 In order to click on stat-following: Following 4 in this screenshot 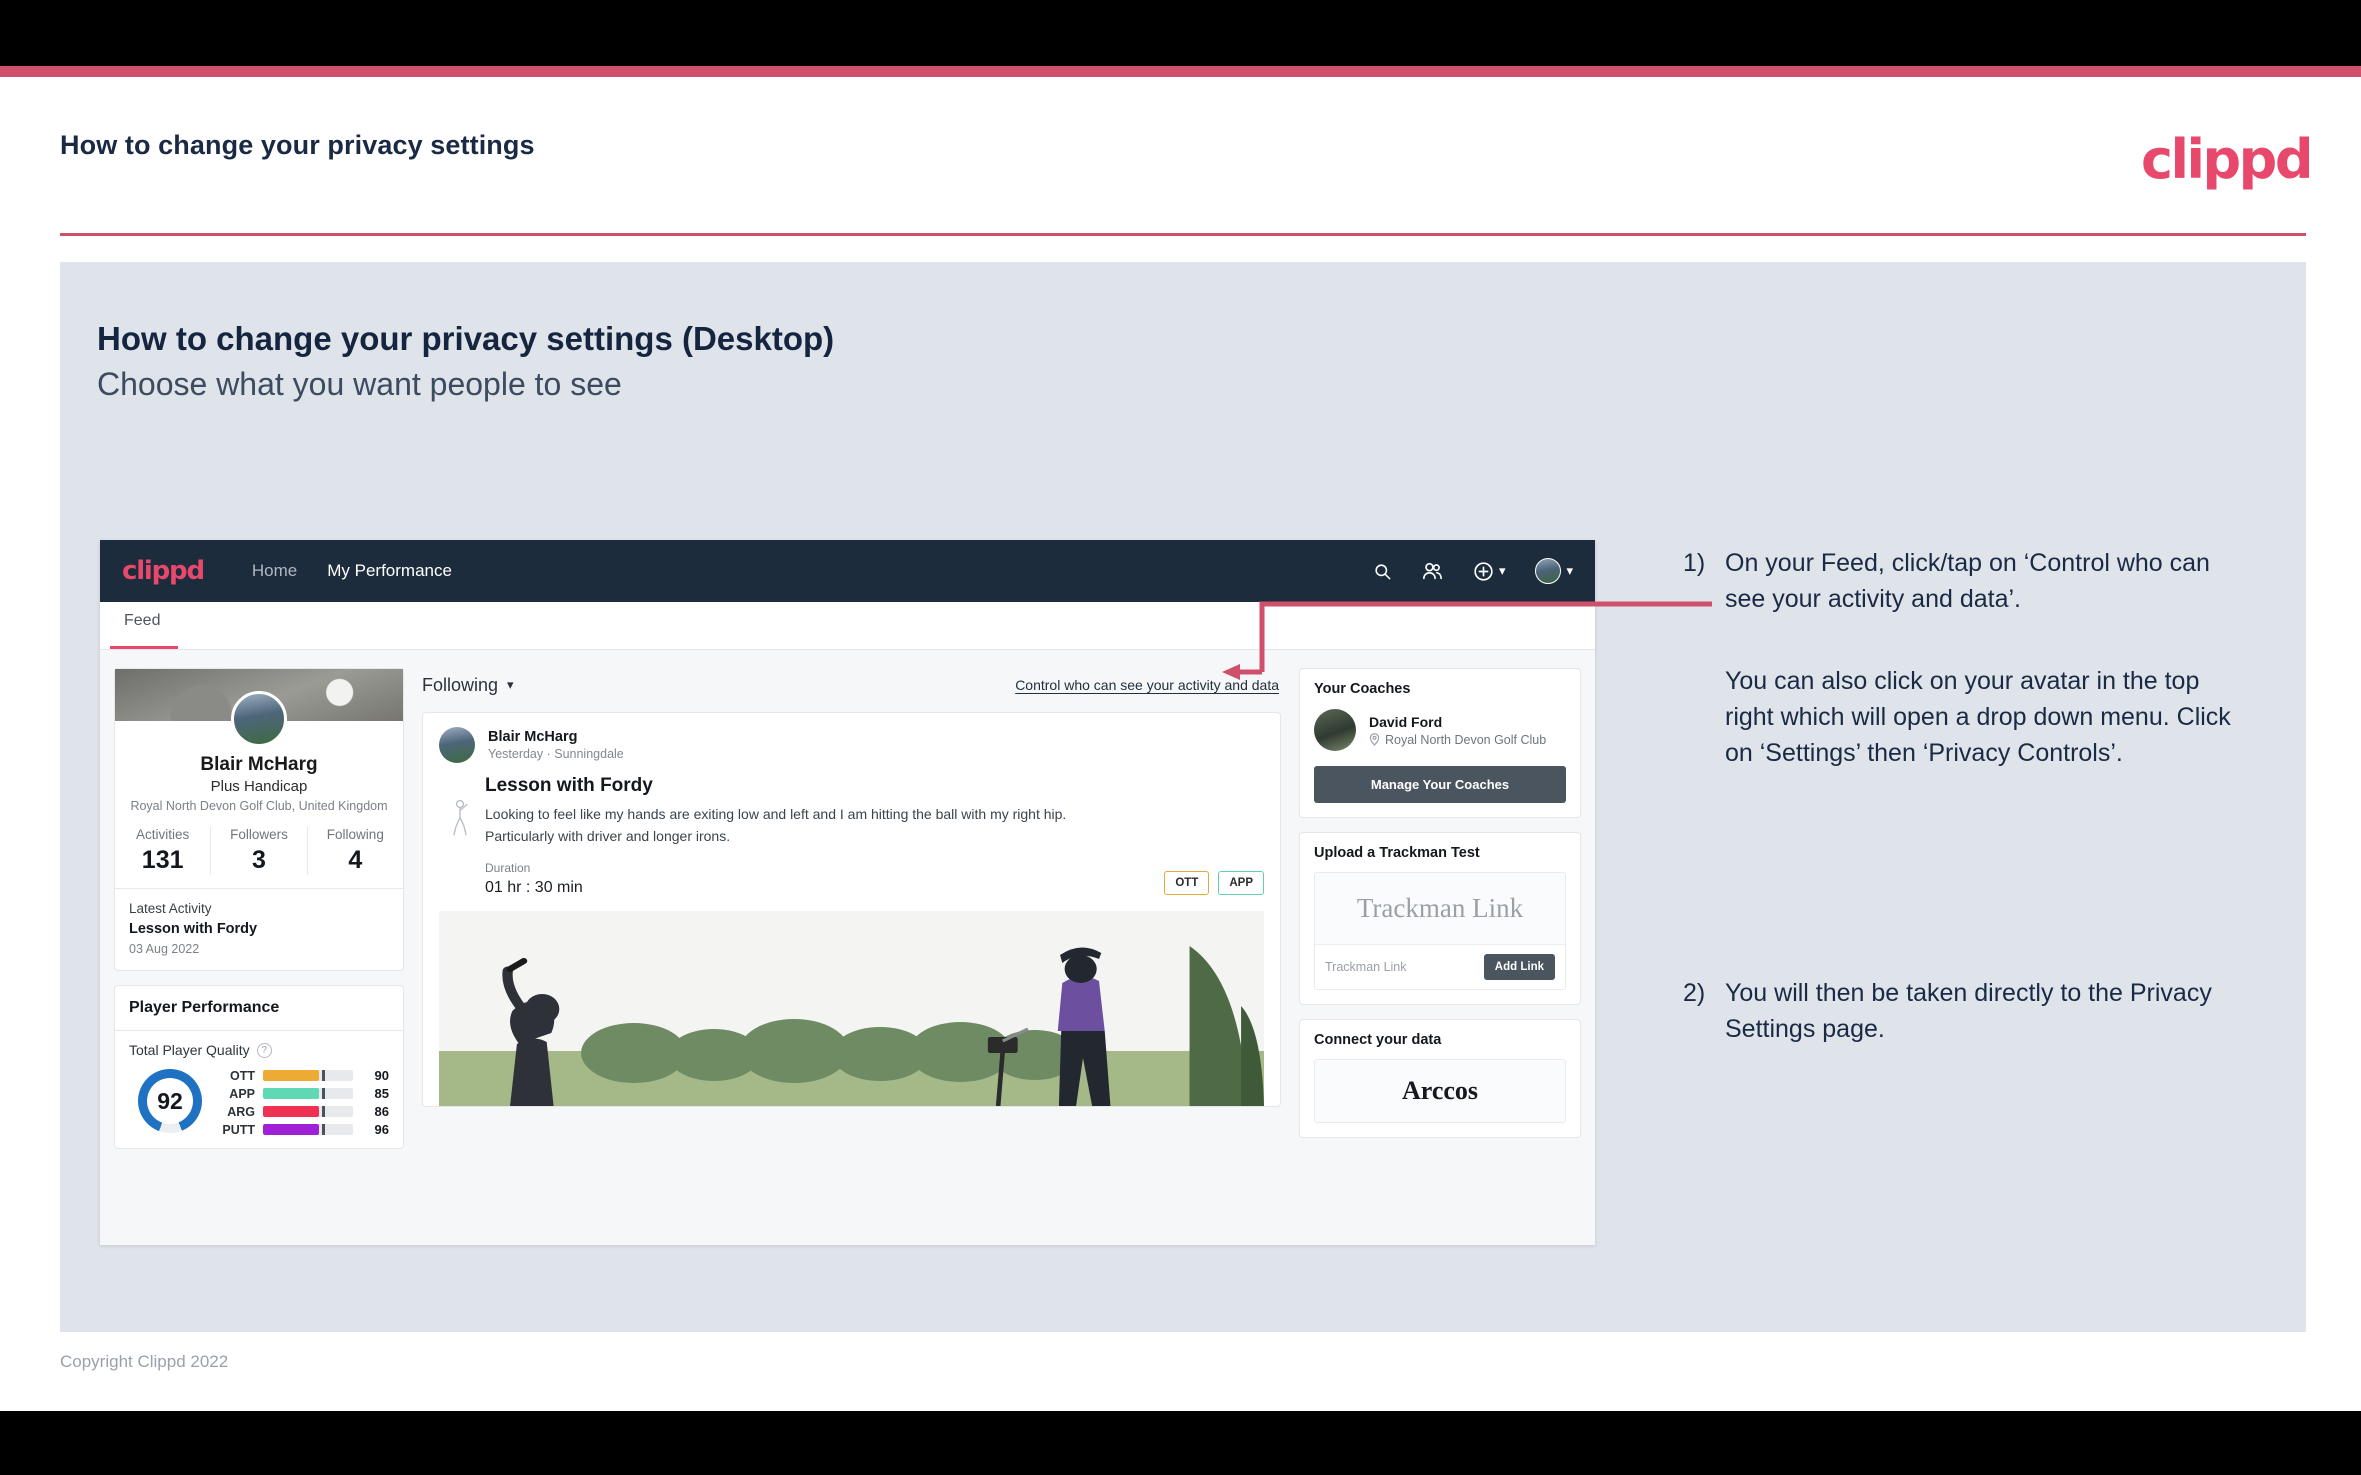, I will do `click(355, 851)`.